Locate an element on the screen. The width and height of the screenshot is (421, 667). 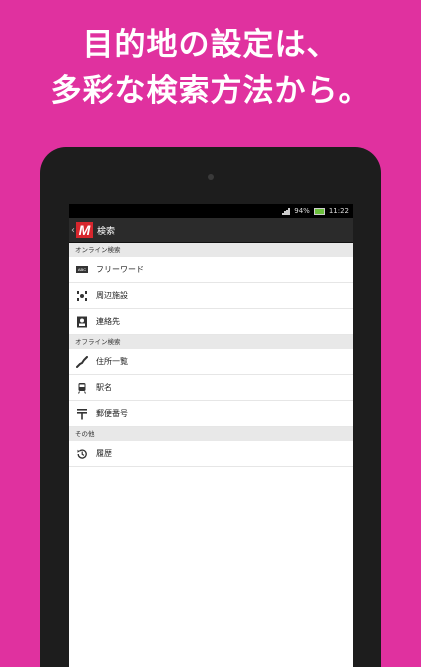
battery-percent: 94% is located at coordinates (302, 211).